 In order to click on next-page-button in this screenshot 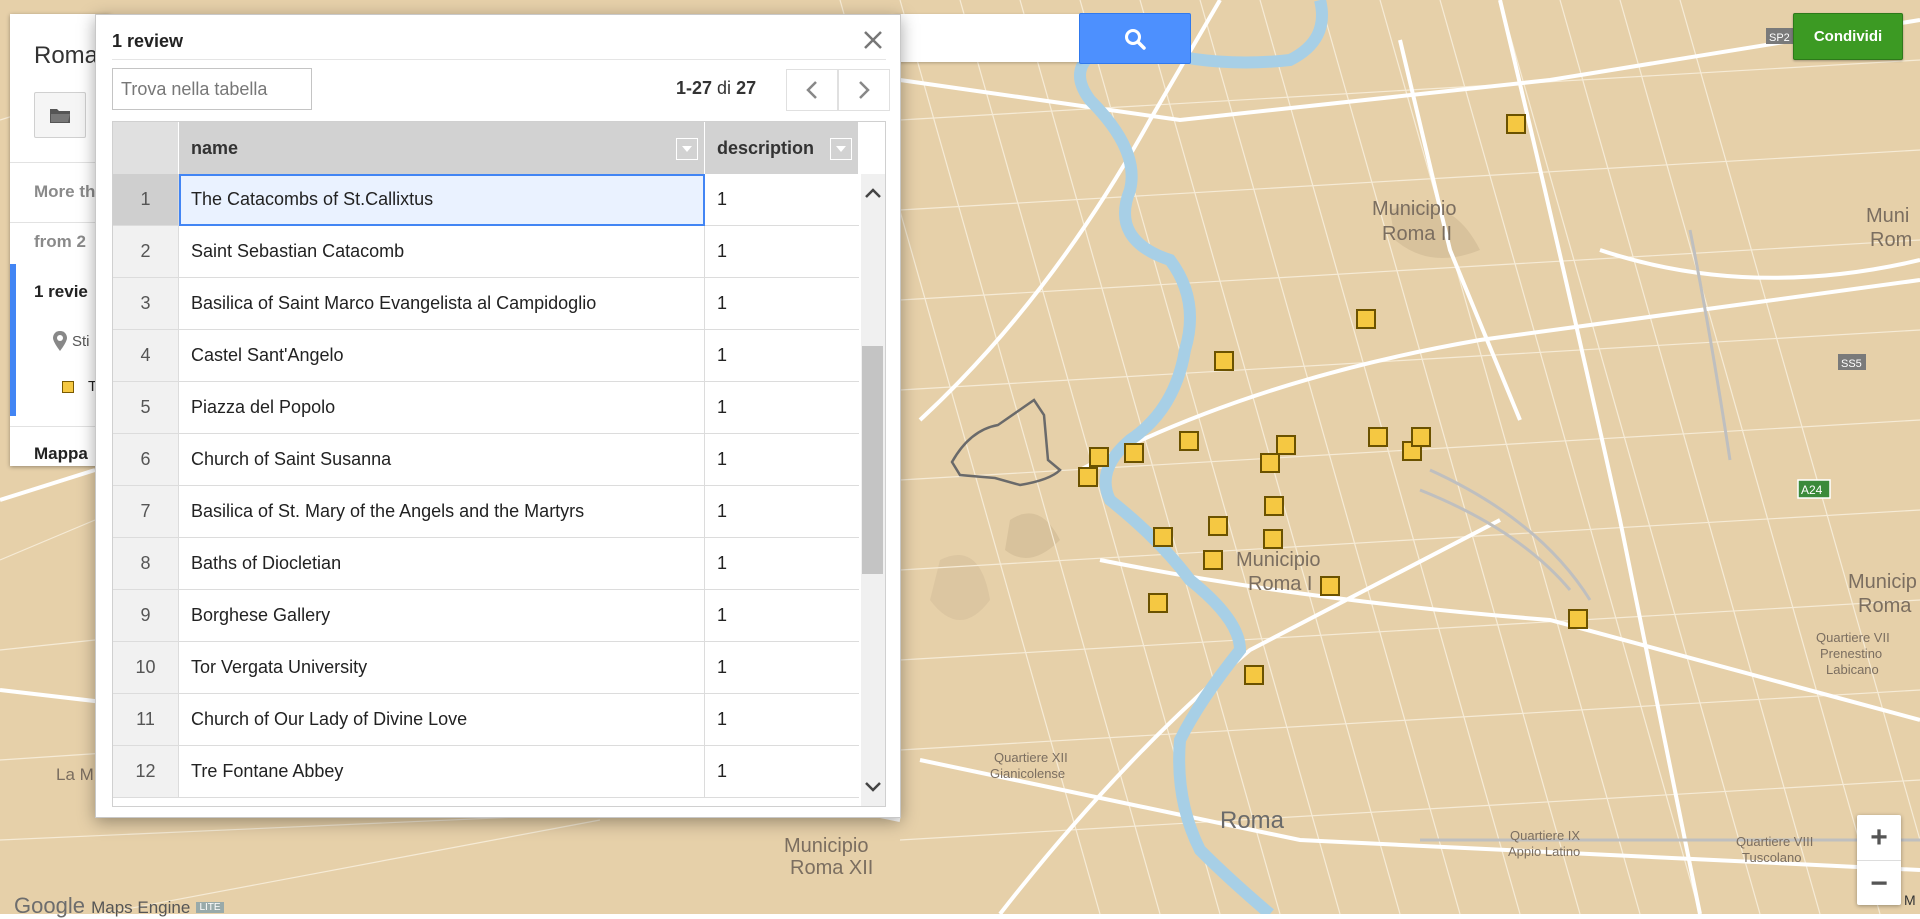, I will do `click(864, 90)`.